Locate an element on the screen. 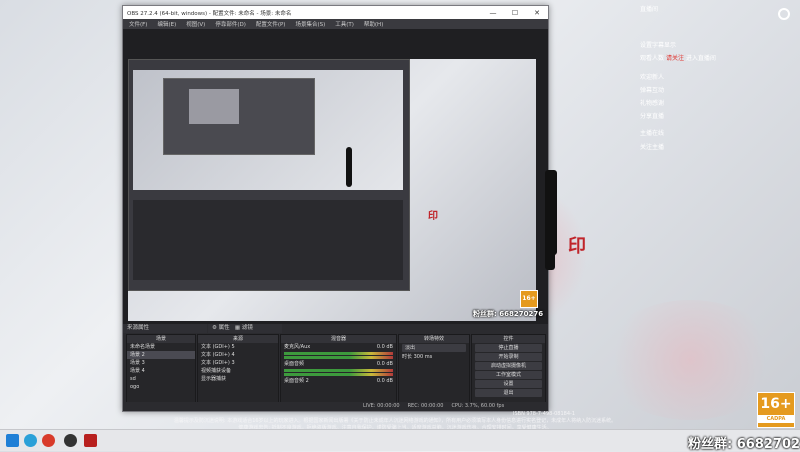 Image resolution: width=800 pixels, height=452 pixels. source-item: 显示器捕获 is located at coordinates (238, 379).